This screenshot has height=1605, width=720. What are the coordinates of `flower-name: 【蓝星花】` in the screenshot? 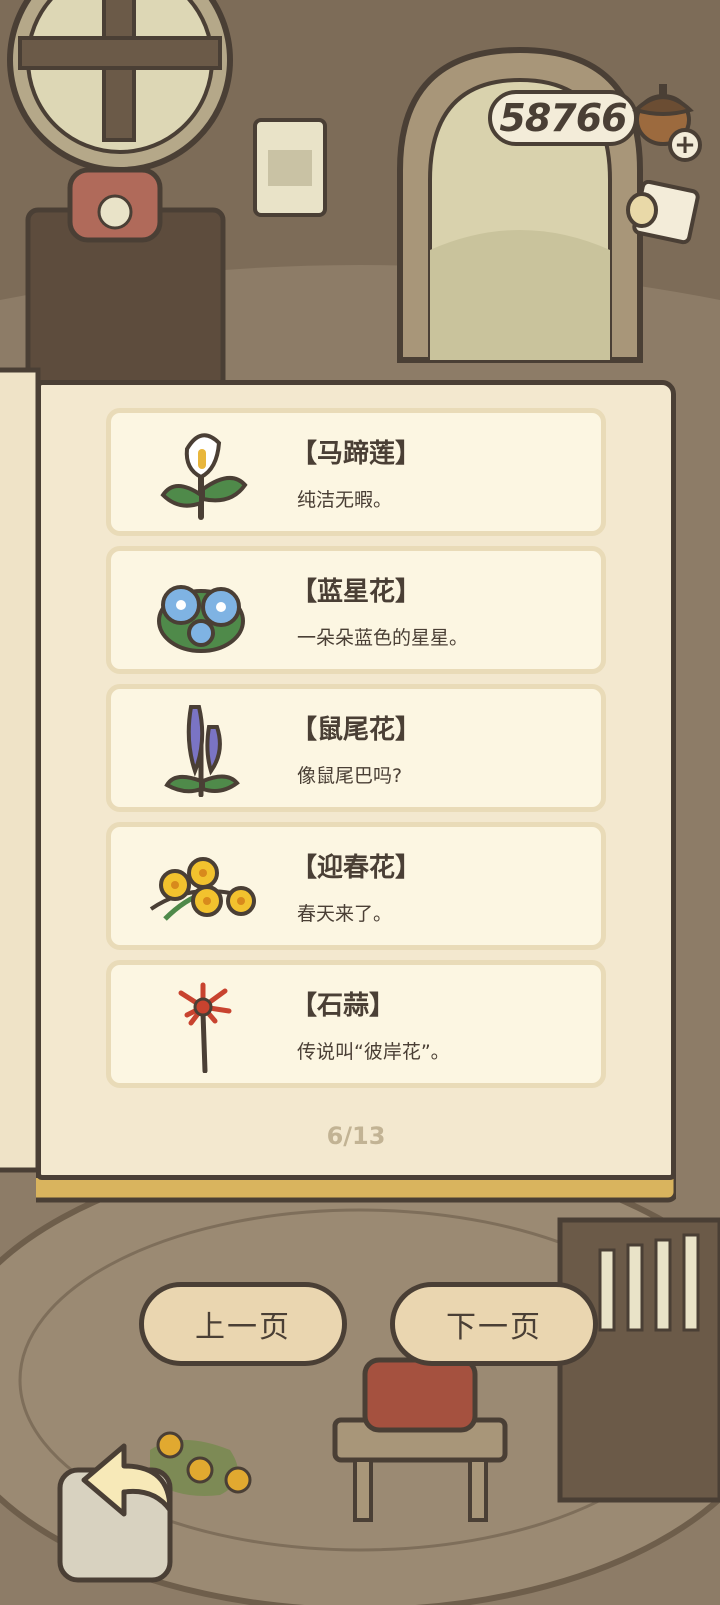 It's located at (356, 592).